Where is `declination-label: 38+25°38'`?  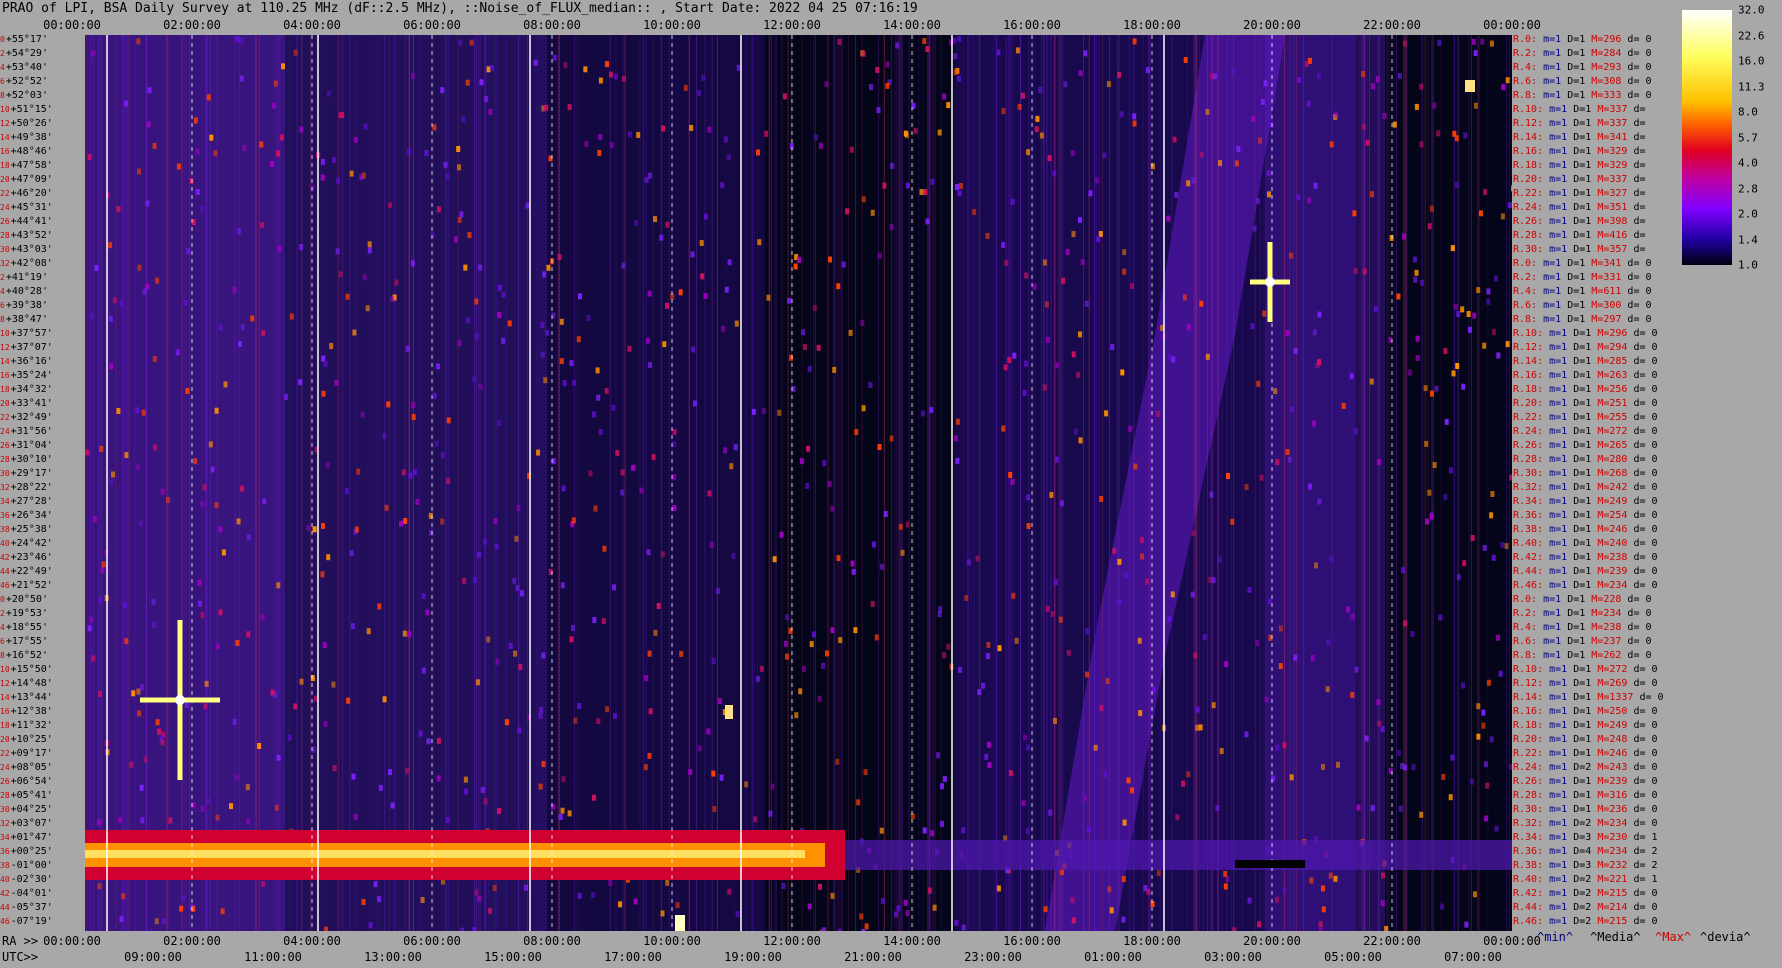
declination-label: 38+25°38' is located at coordinates (42, 530).